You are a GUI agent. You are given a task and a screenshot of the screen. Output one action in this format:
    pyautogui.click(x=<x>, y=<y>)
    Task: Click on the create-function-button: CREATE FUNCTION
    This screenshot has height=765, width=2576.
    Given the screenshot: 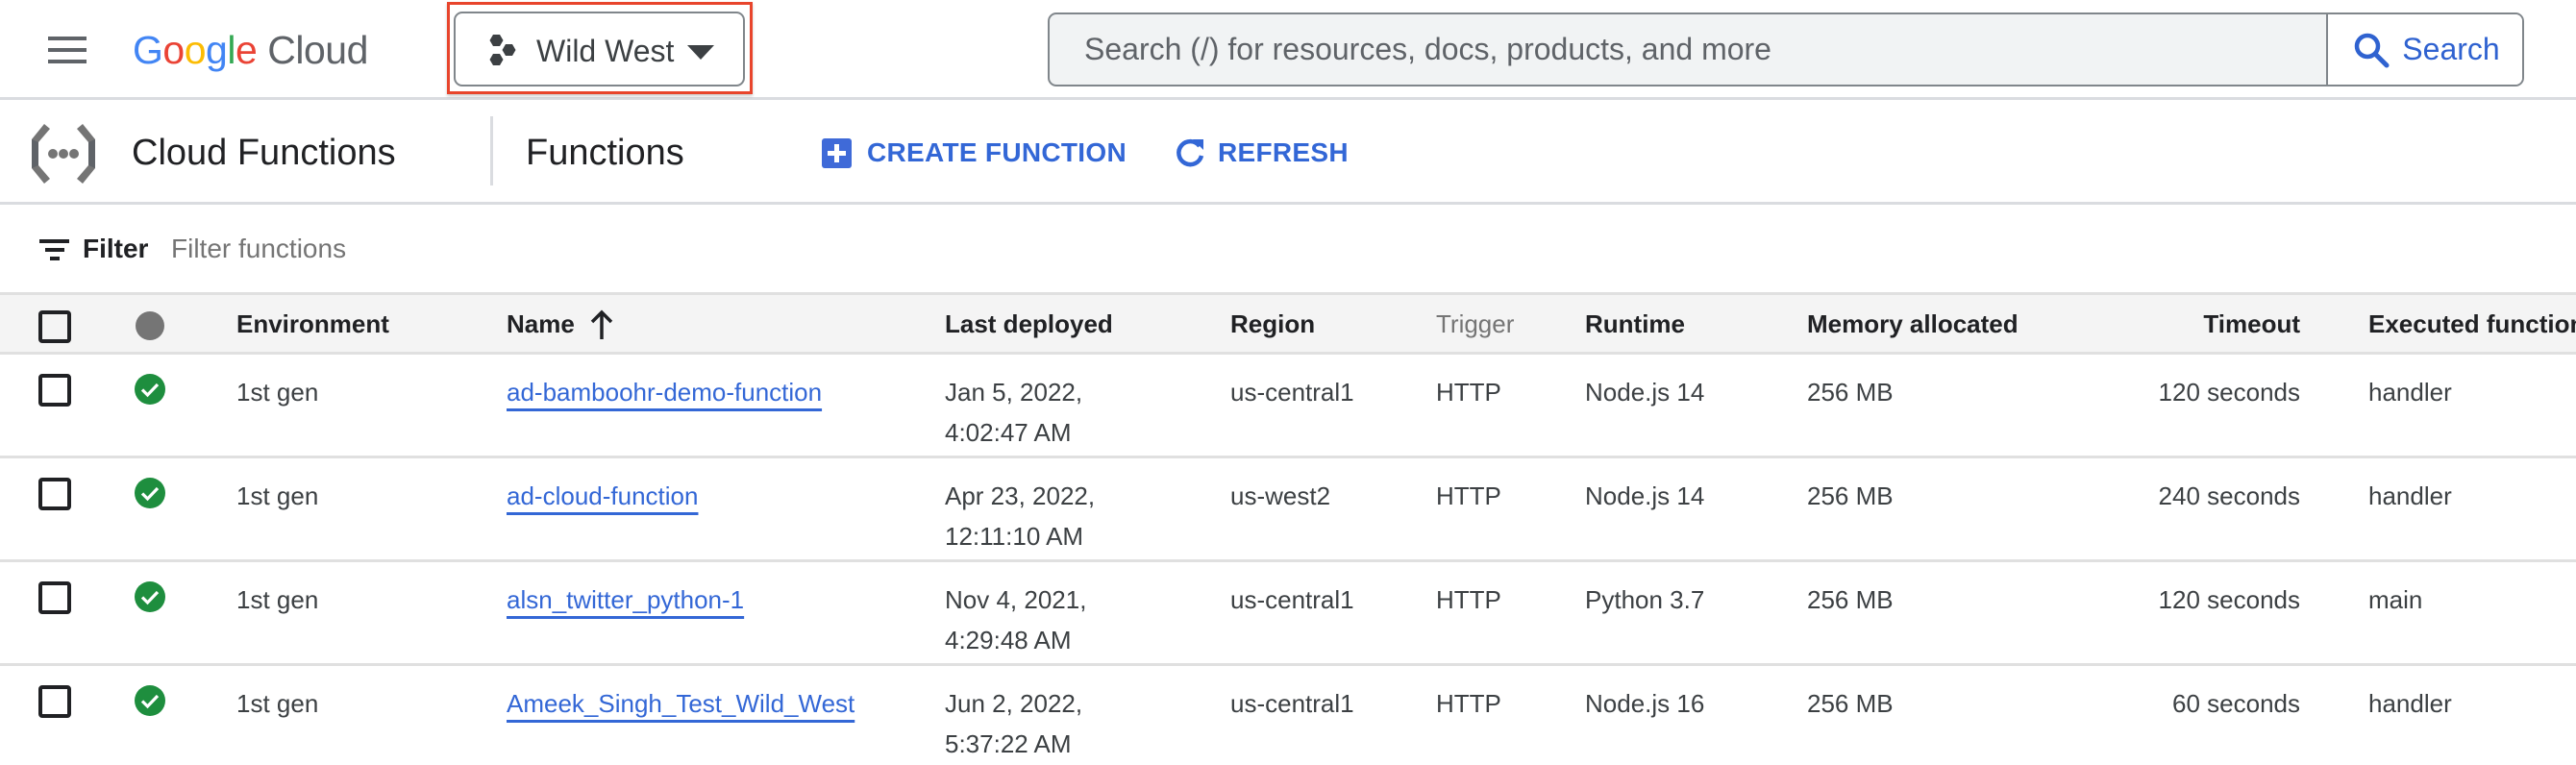 What is the action you would take?
    pyautogui.click(x=975, y=153)
    